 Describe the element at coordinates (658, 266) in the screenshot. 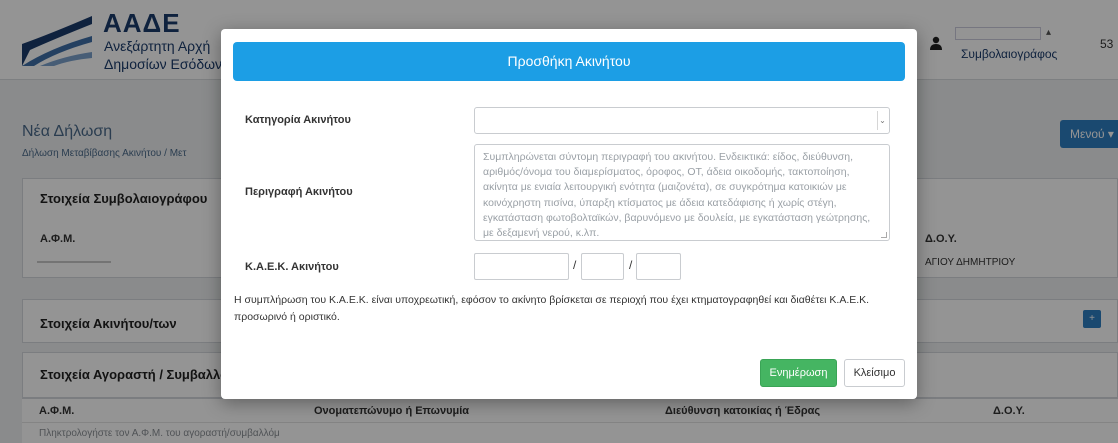

I see `kaek-input-part3` at that location.